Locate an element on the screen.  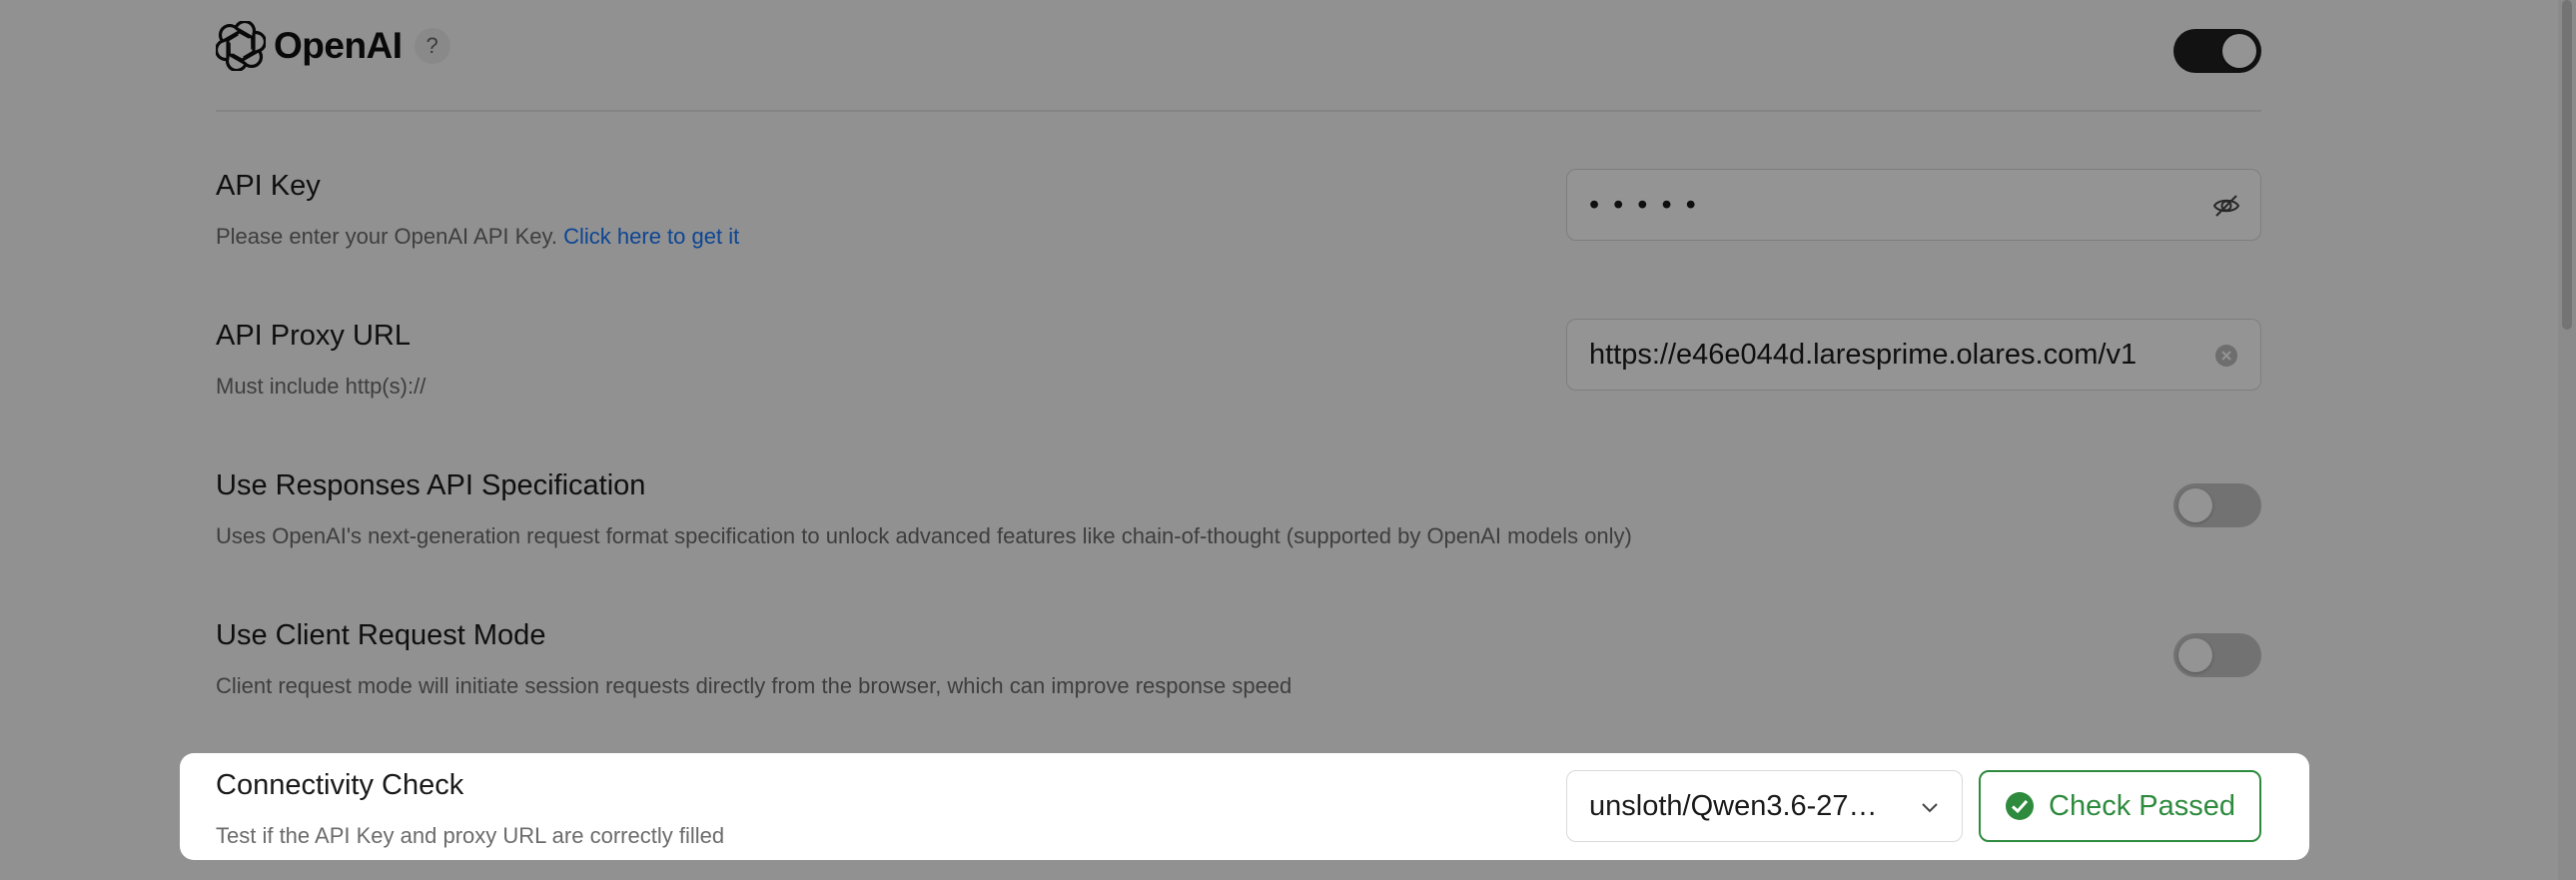
api-key-description-text: Please enter your OpenAI API Key. is located at coordinates (387, 236).